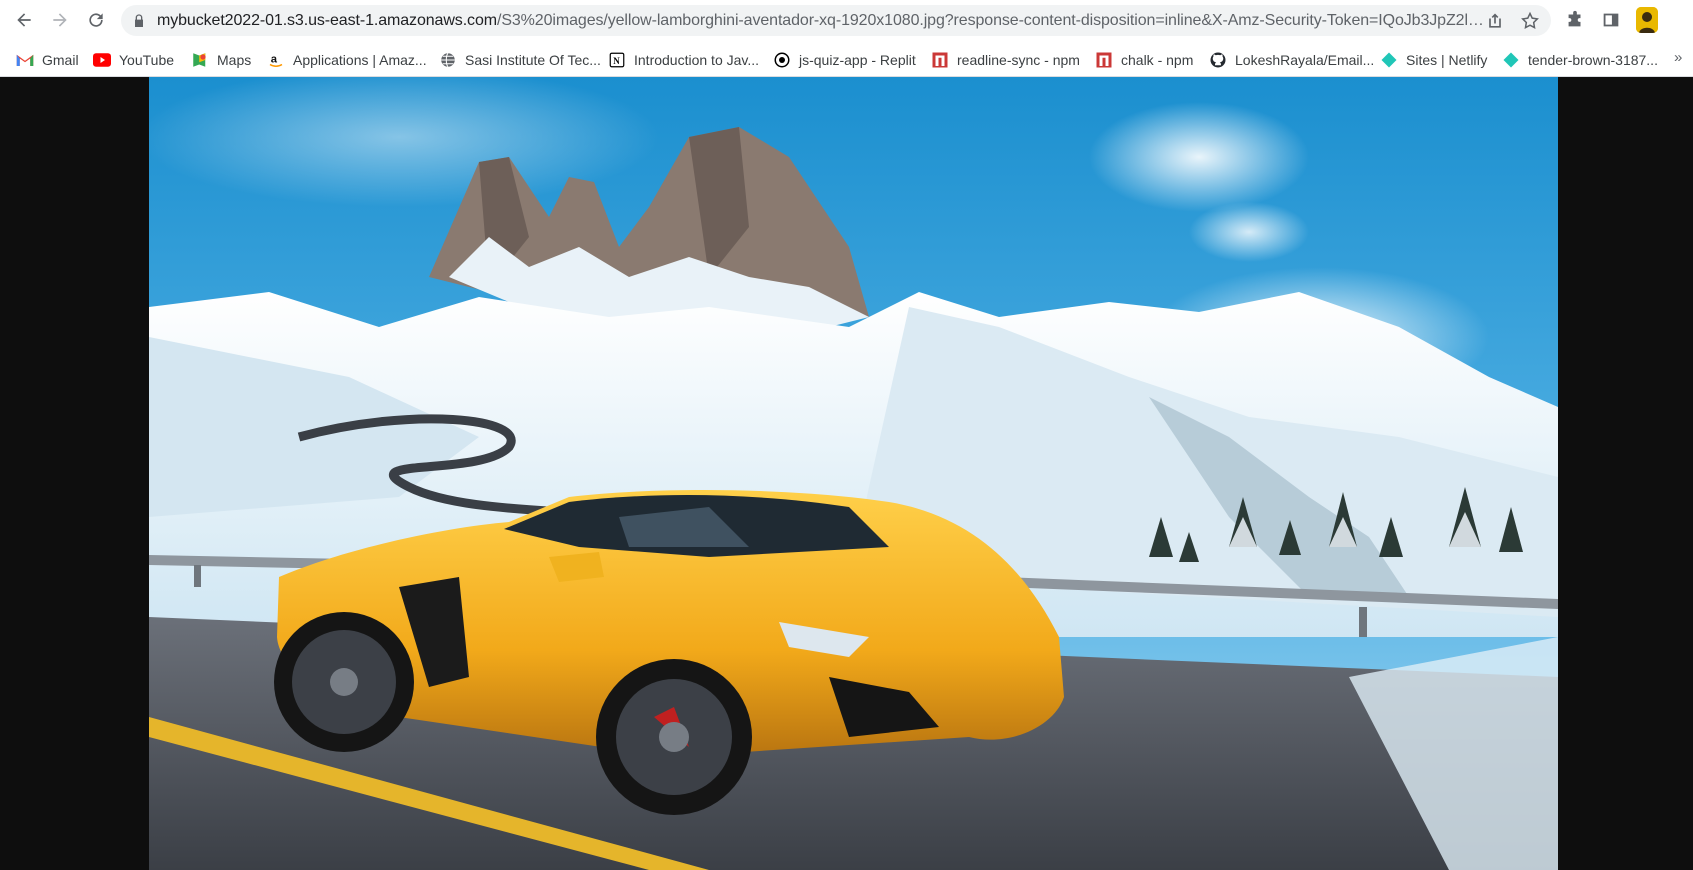 The image size is (1693, 870). I want to click on bookmark-readline-sync: readline-sync - npm, so click(1005, 60).